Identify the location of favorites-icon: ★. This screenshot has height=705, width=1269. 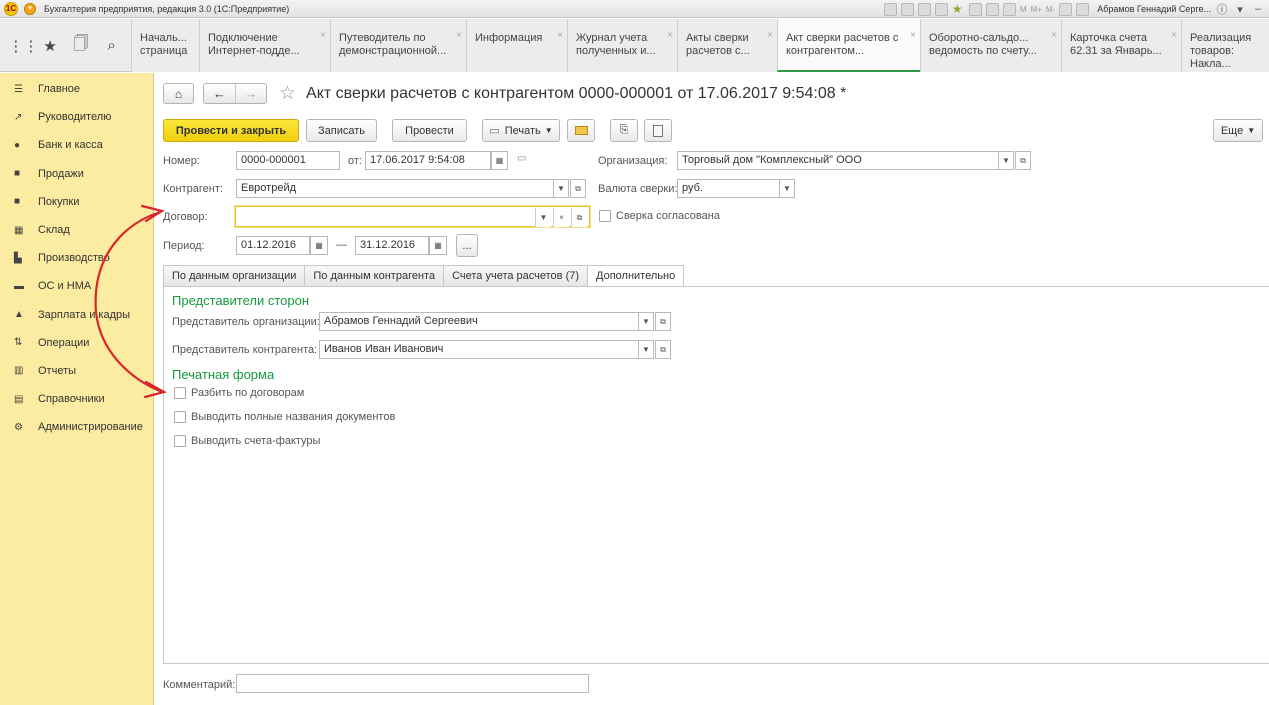
(50, 46).